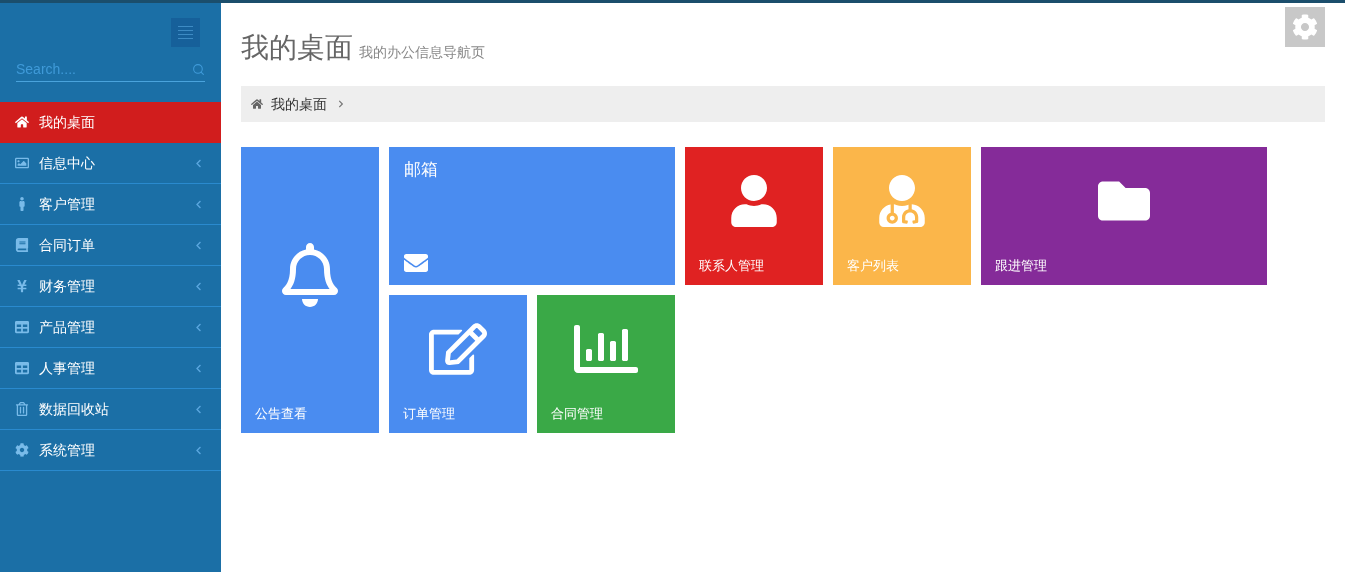  I want to click on nav-label: 数据回收站, so click(74, 409).